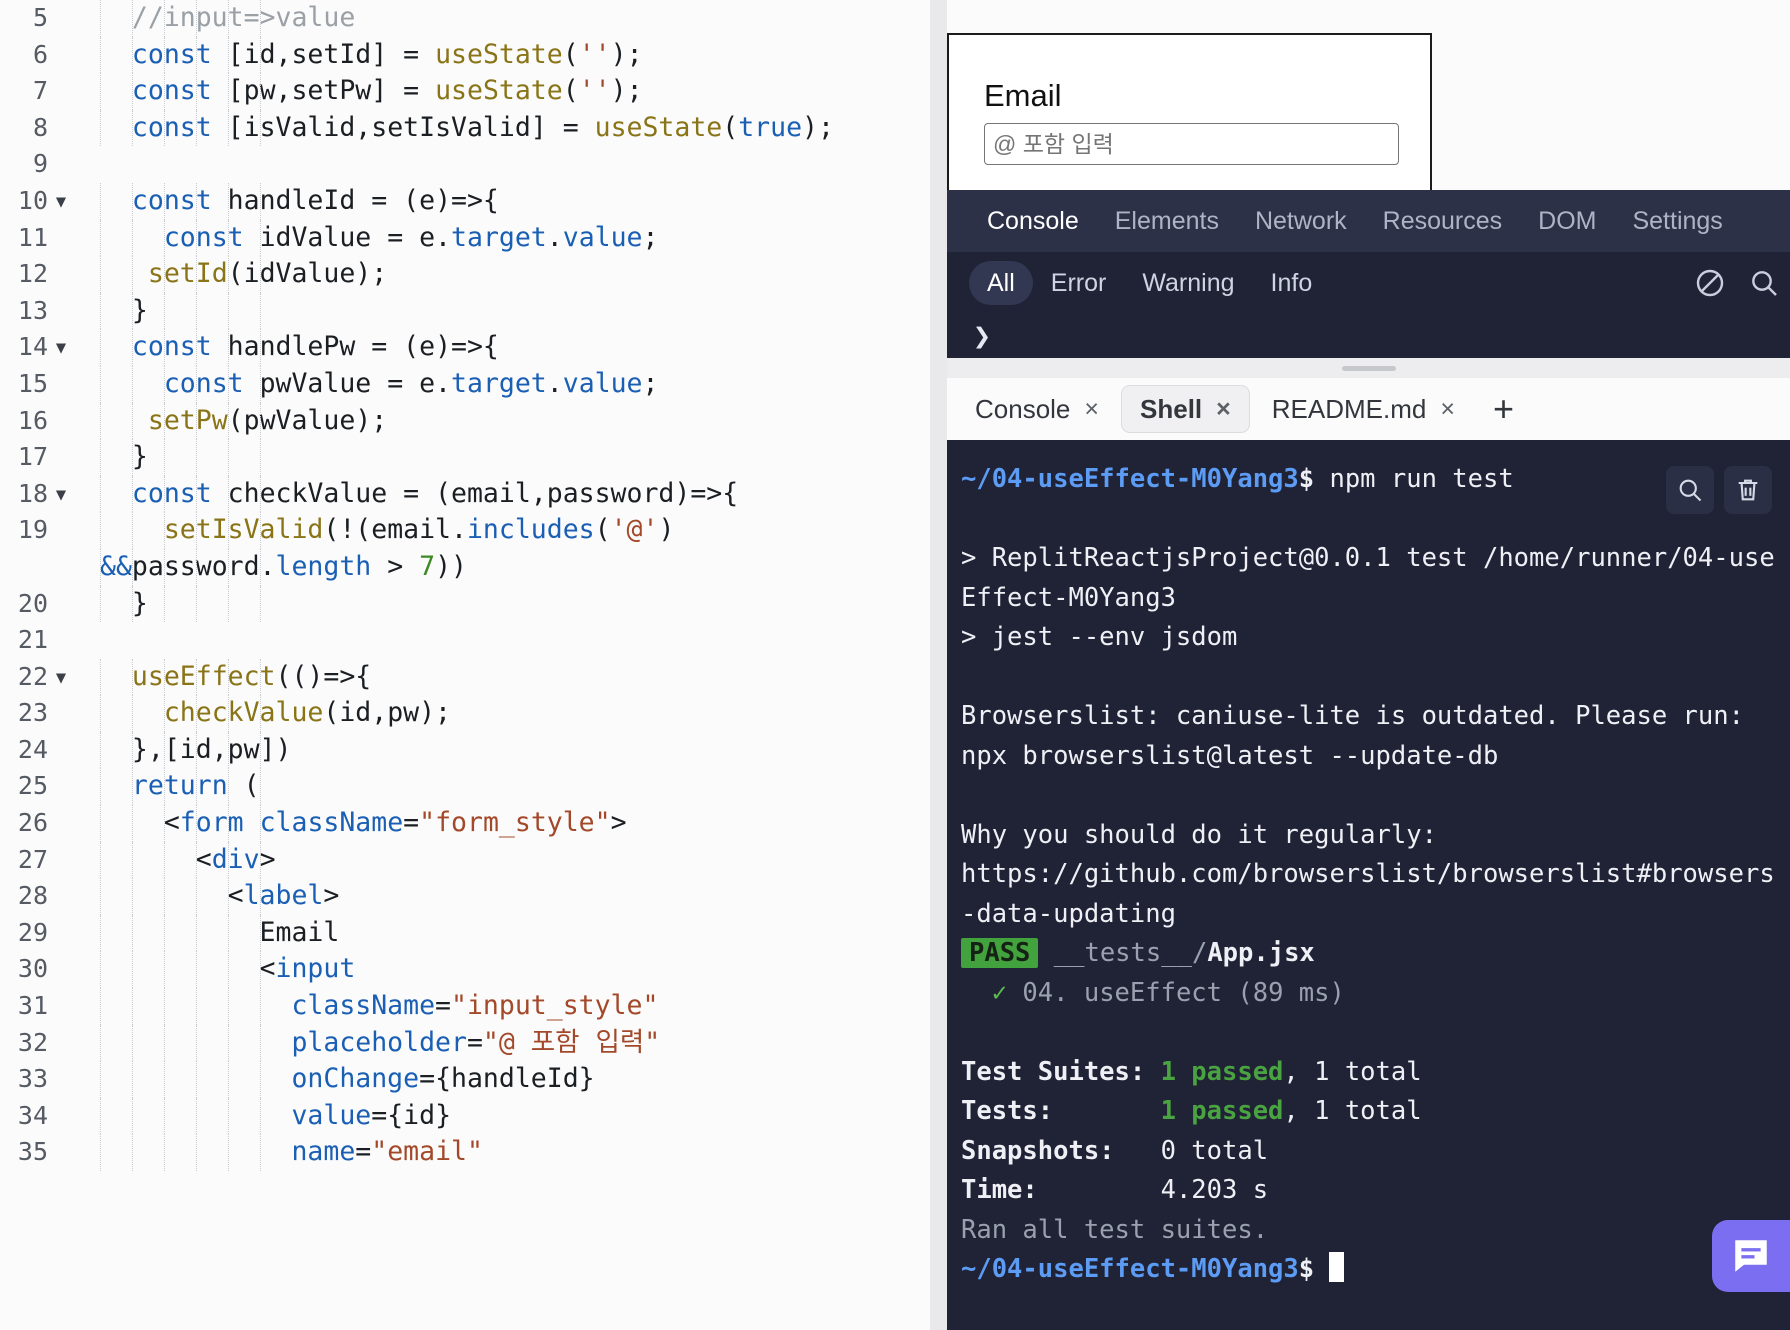  I want to click on code-line: 28 <label>, so click(465, 896).